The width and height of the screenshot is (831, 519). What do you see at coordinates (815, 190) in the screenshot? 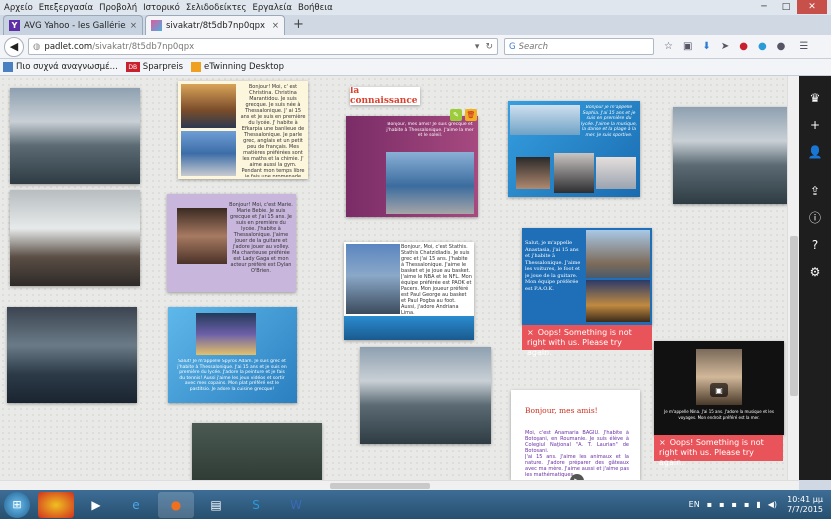
I see `share-icon: ⇪` at bounding box center [815, 190].